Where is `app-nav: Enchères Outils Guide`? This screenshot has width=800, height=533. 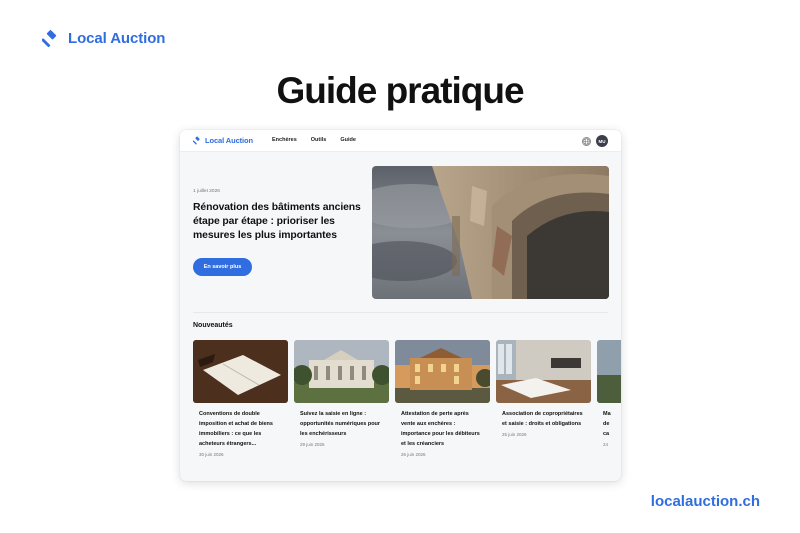
app-nav: Enchères Outils Guide is located at coordinates (314, 140).